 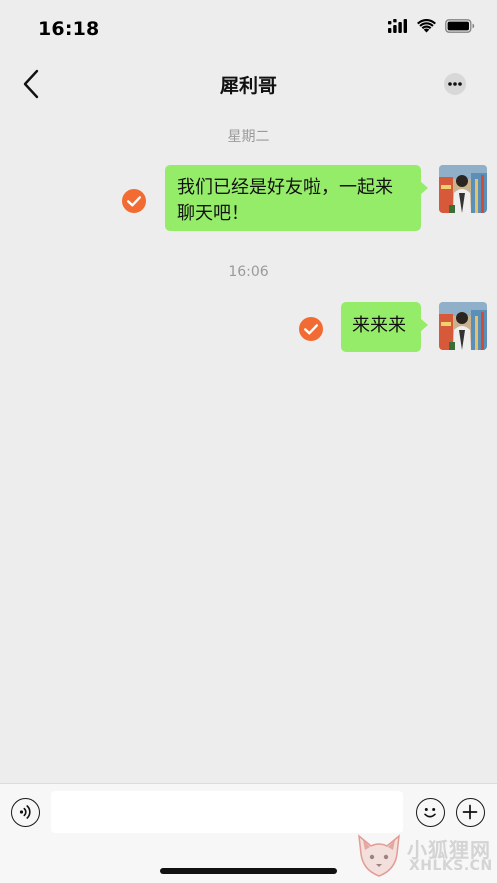 What do you see at coordinates (379, 855) in the screenshot?
I see `fox-logo-icon` at bounding box center [379, 855].